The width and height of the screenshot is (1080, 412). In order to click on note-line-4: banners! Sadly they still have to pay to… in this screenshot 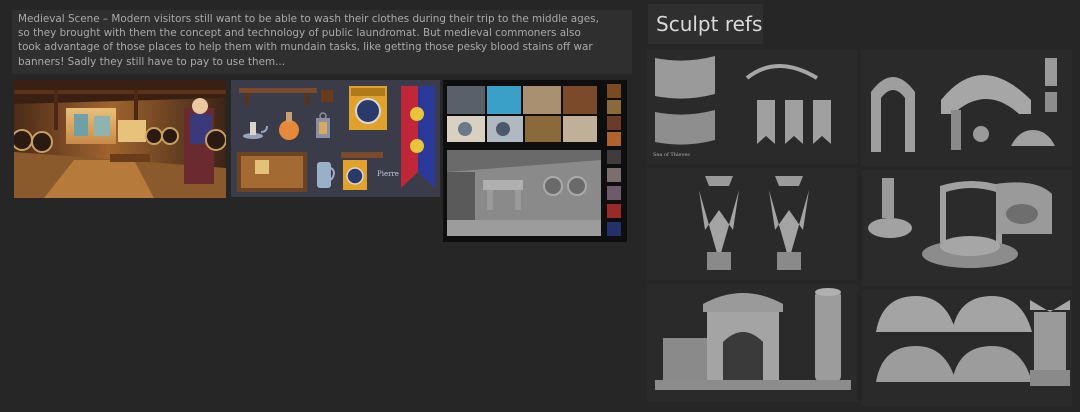, I will do `click(151, 61)`.